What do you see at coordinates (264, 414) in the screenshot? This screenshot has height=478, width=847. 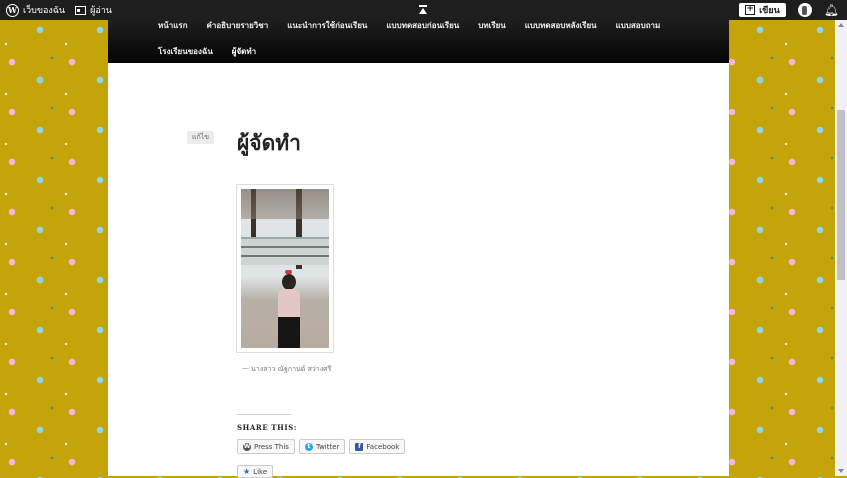 I see `share-divider` at bounding box center [264, 414].